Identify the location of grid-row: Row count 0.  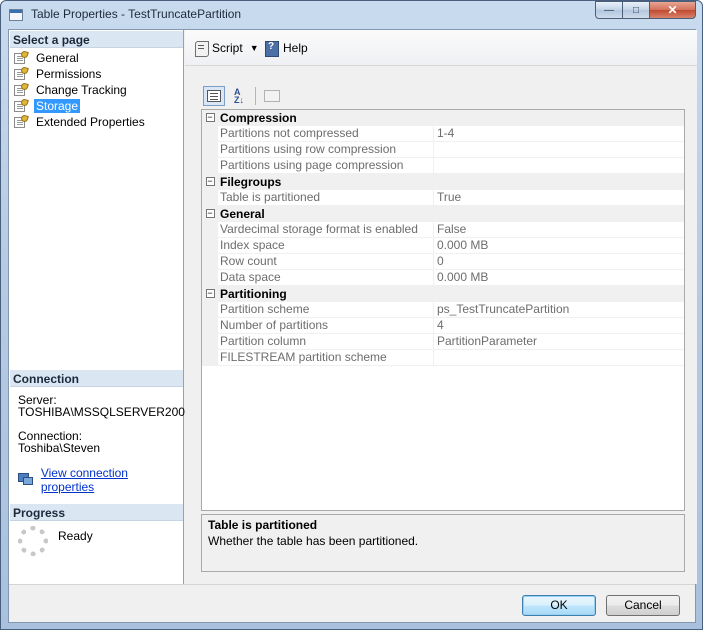
(443, 262).